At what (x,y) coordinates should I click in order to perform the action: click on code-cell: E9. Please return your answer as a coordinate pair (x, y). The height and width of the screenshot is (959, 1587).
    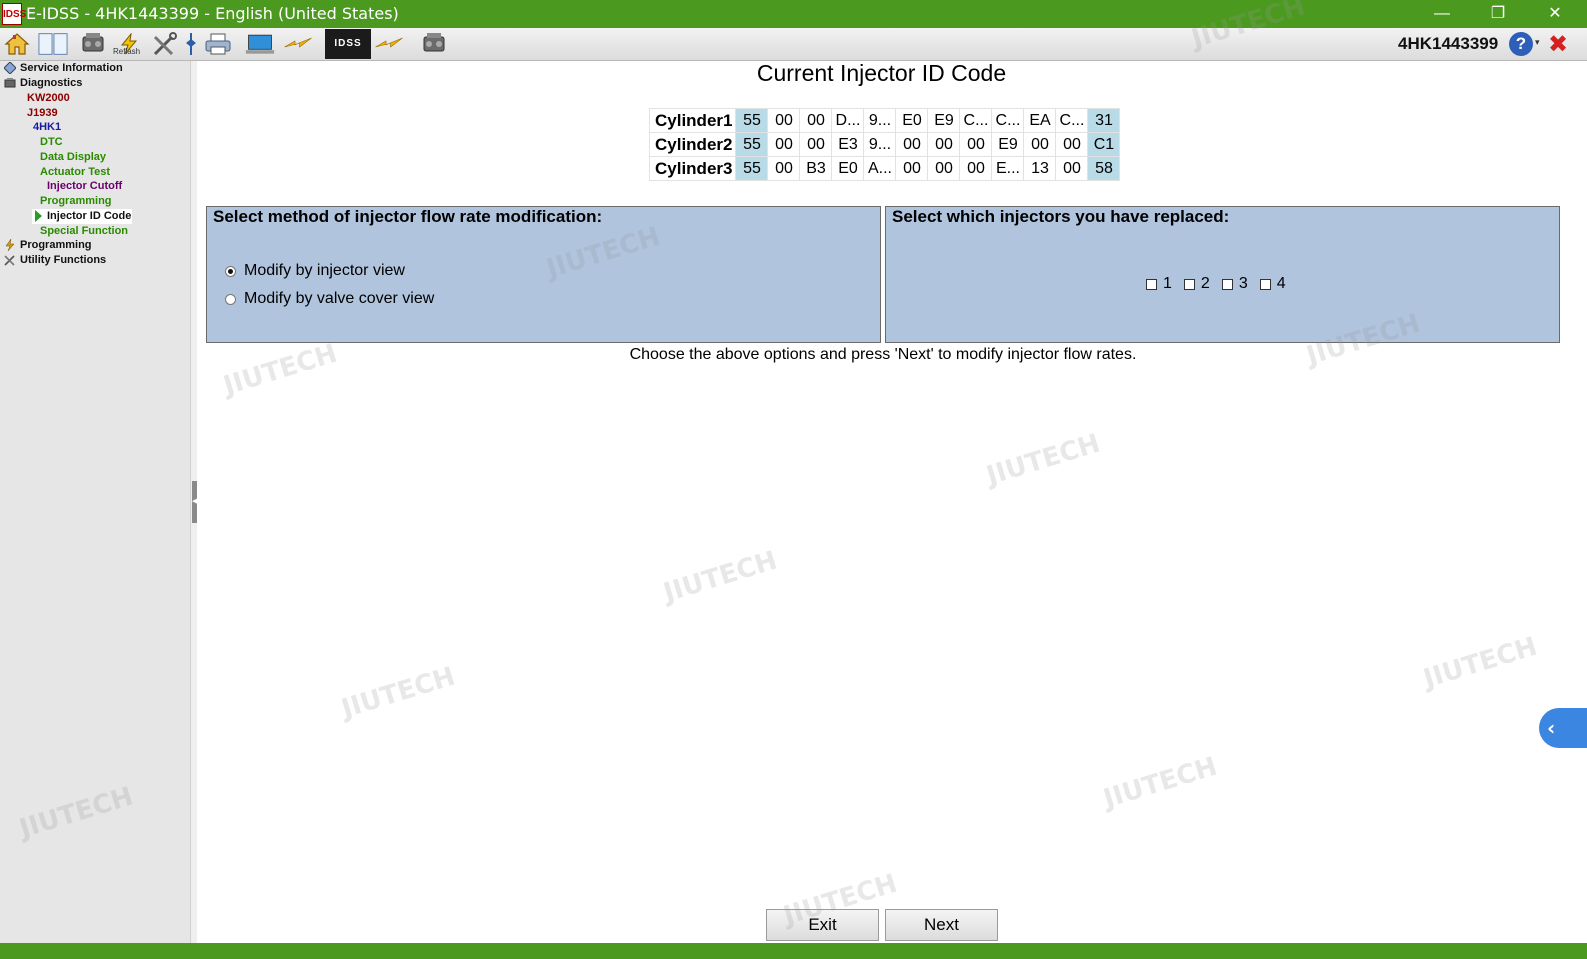
    Looking at the image, I should click on (944, 120).